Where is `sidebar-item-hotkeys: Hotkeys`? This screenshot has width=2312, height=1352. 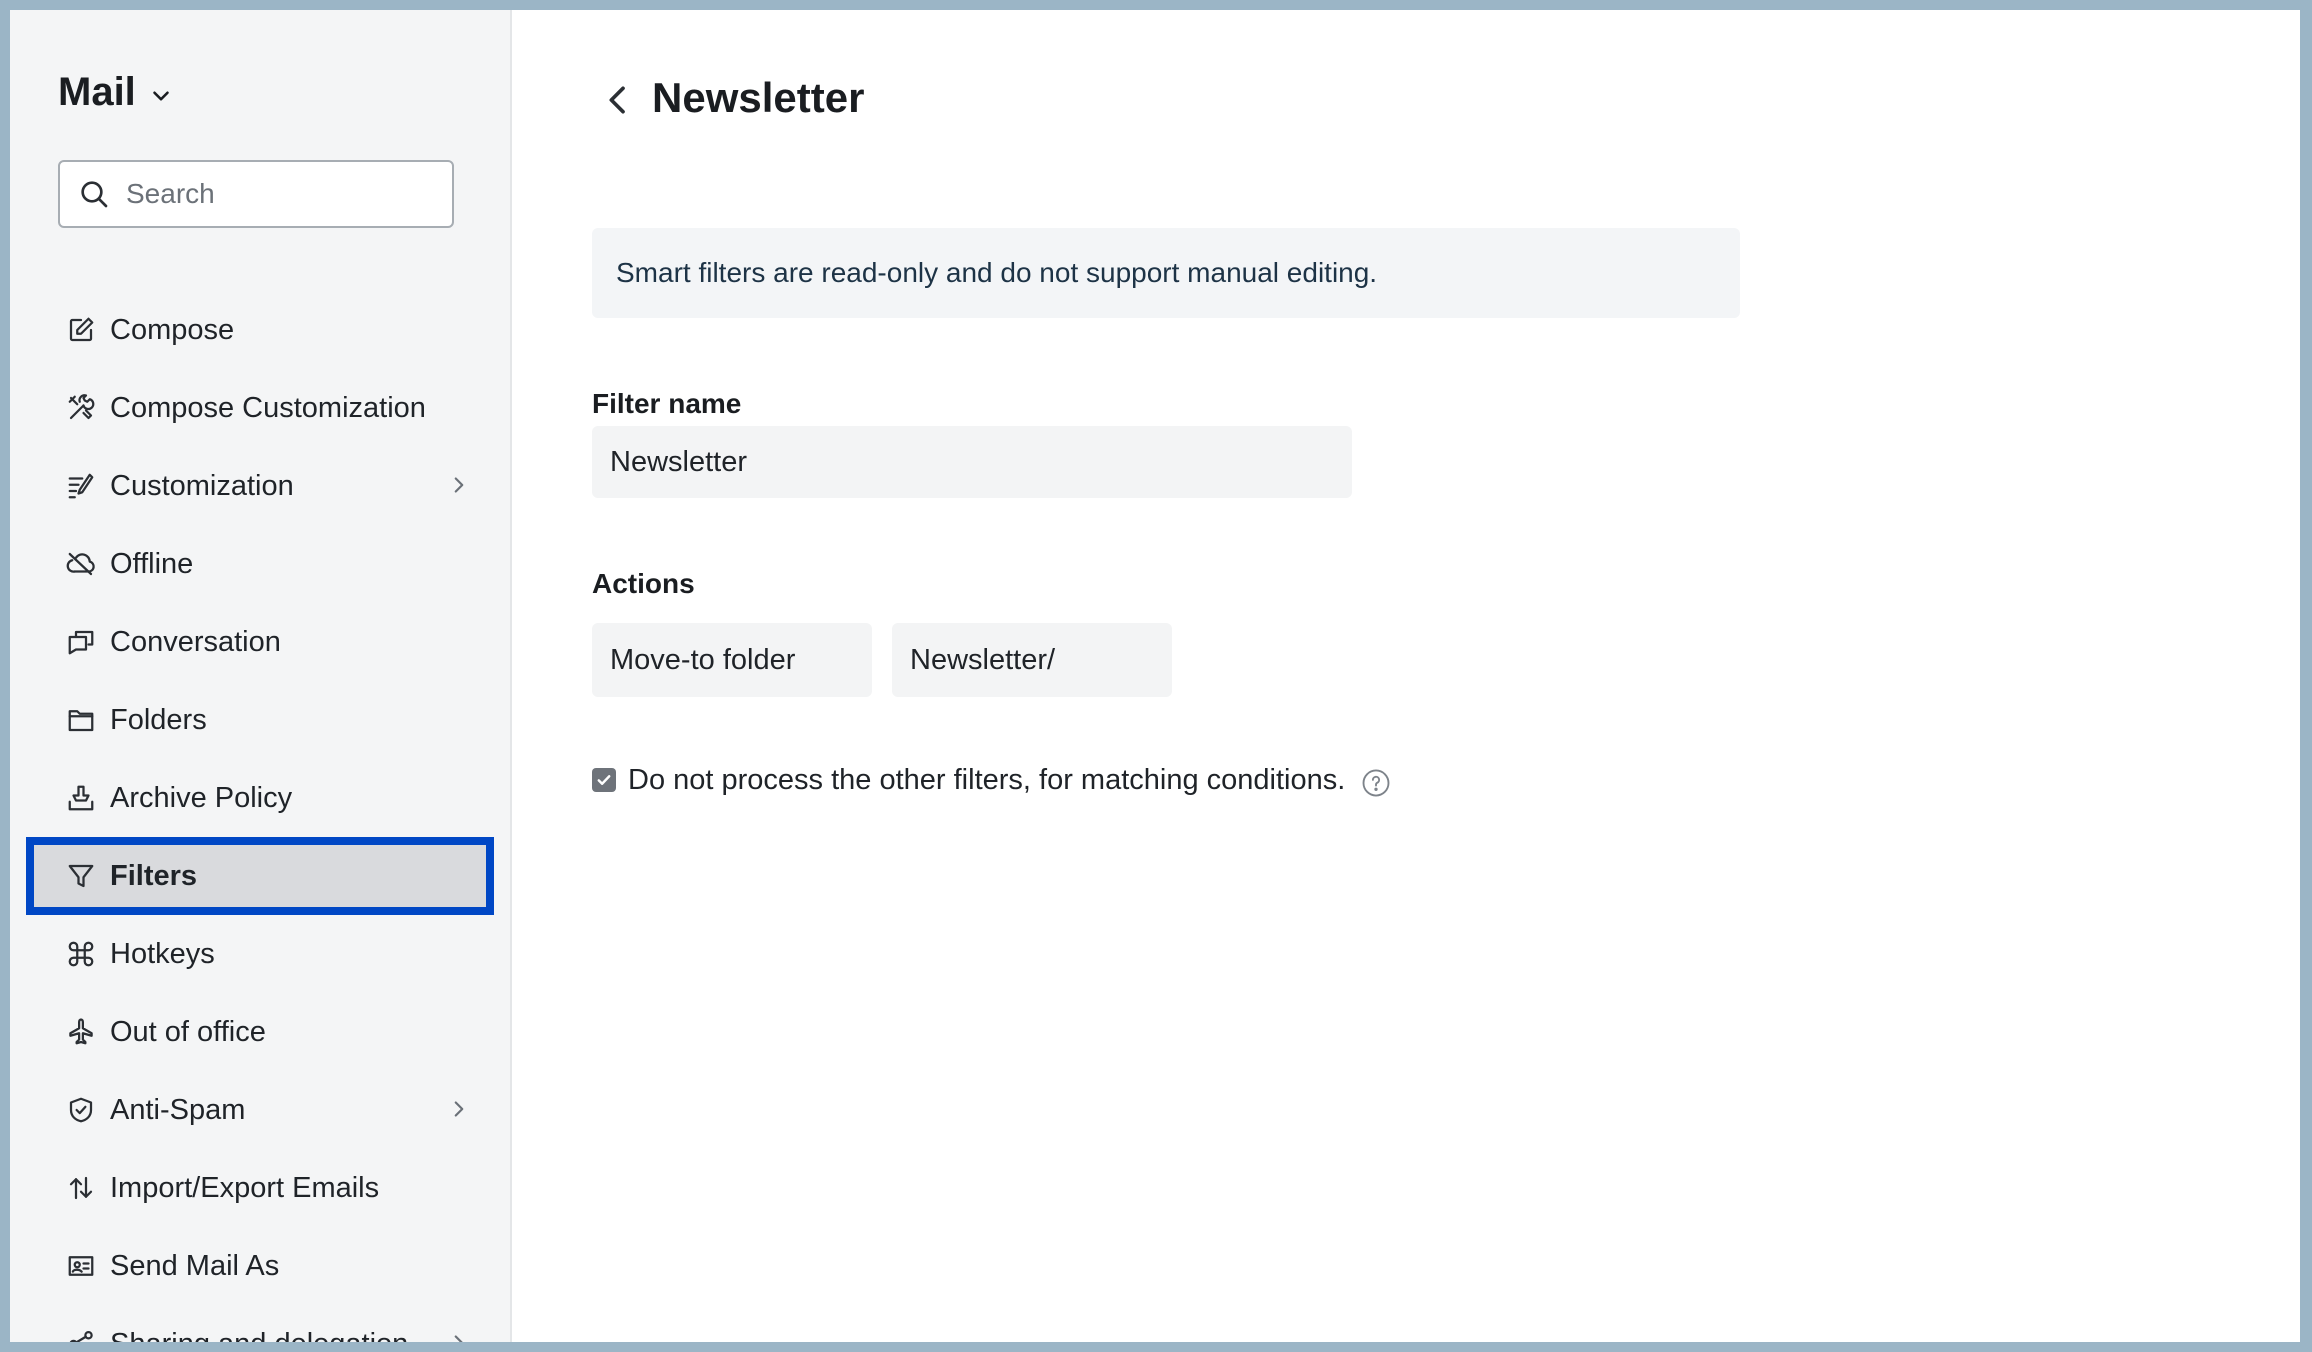 sidebar-item-hotkeys: Hotkeys is located at coordinates (260, 954).